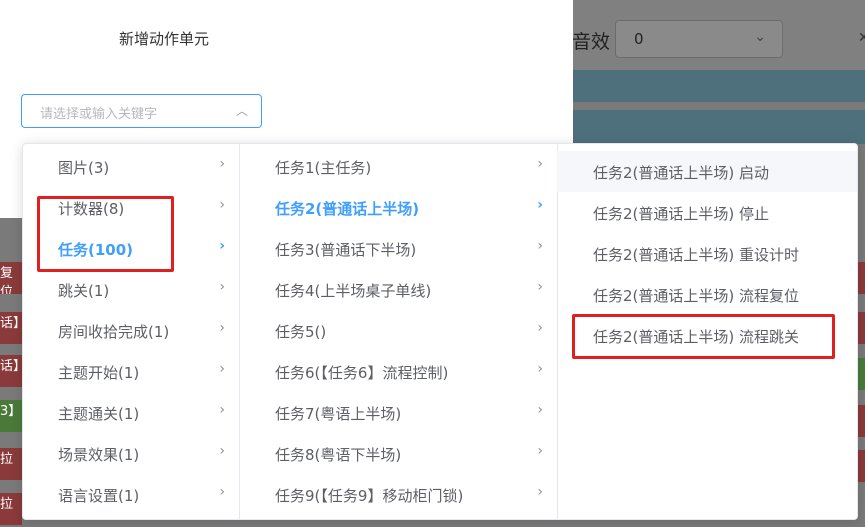  What do you see at coordinates (398, 248) in the screenshot?
I see `cascader-option-task3: 任务3(普通话下半场) ›` at bounding box center [398, 248].